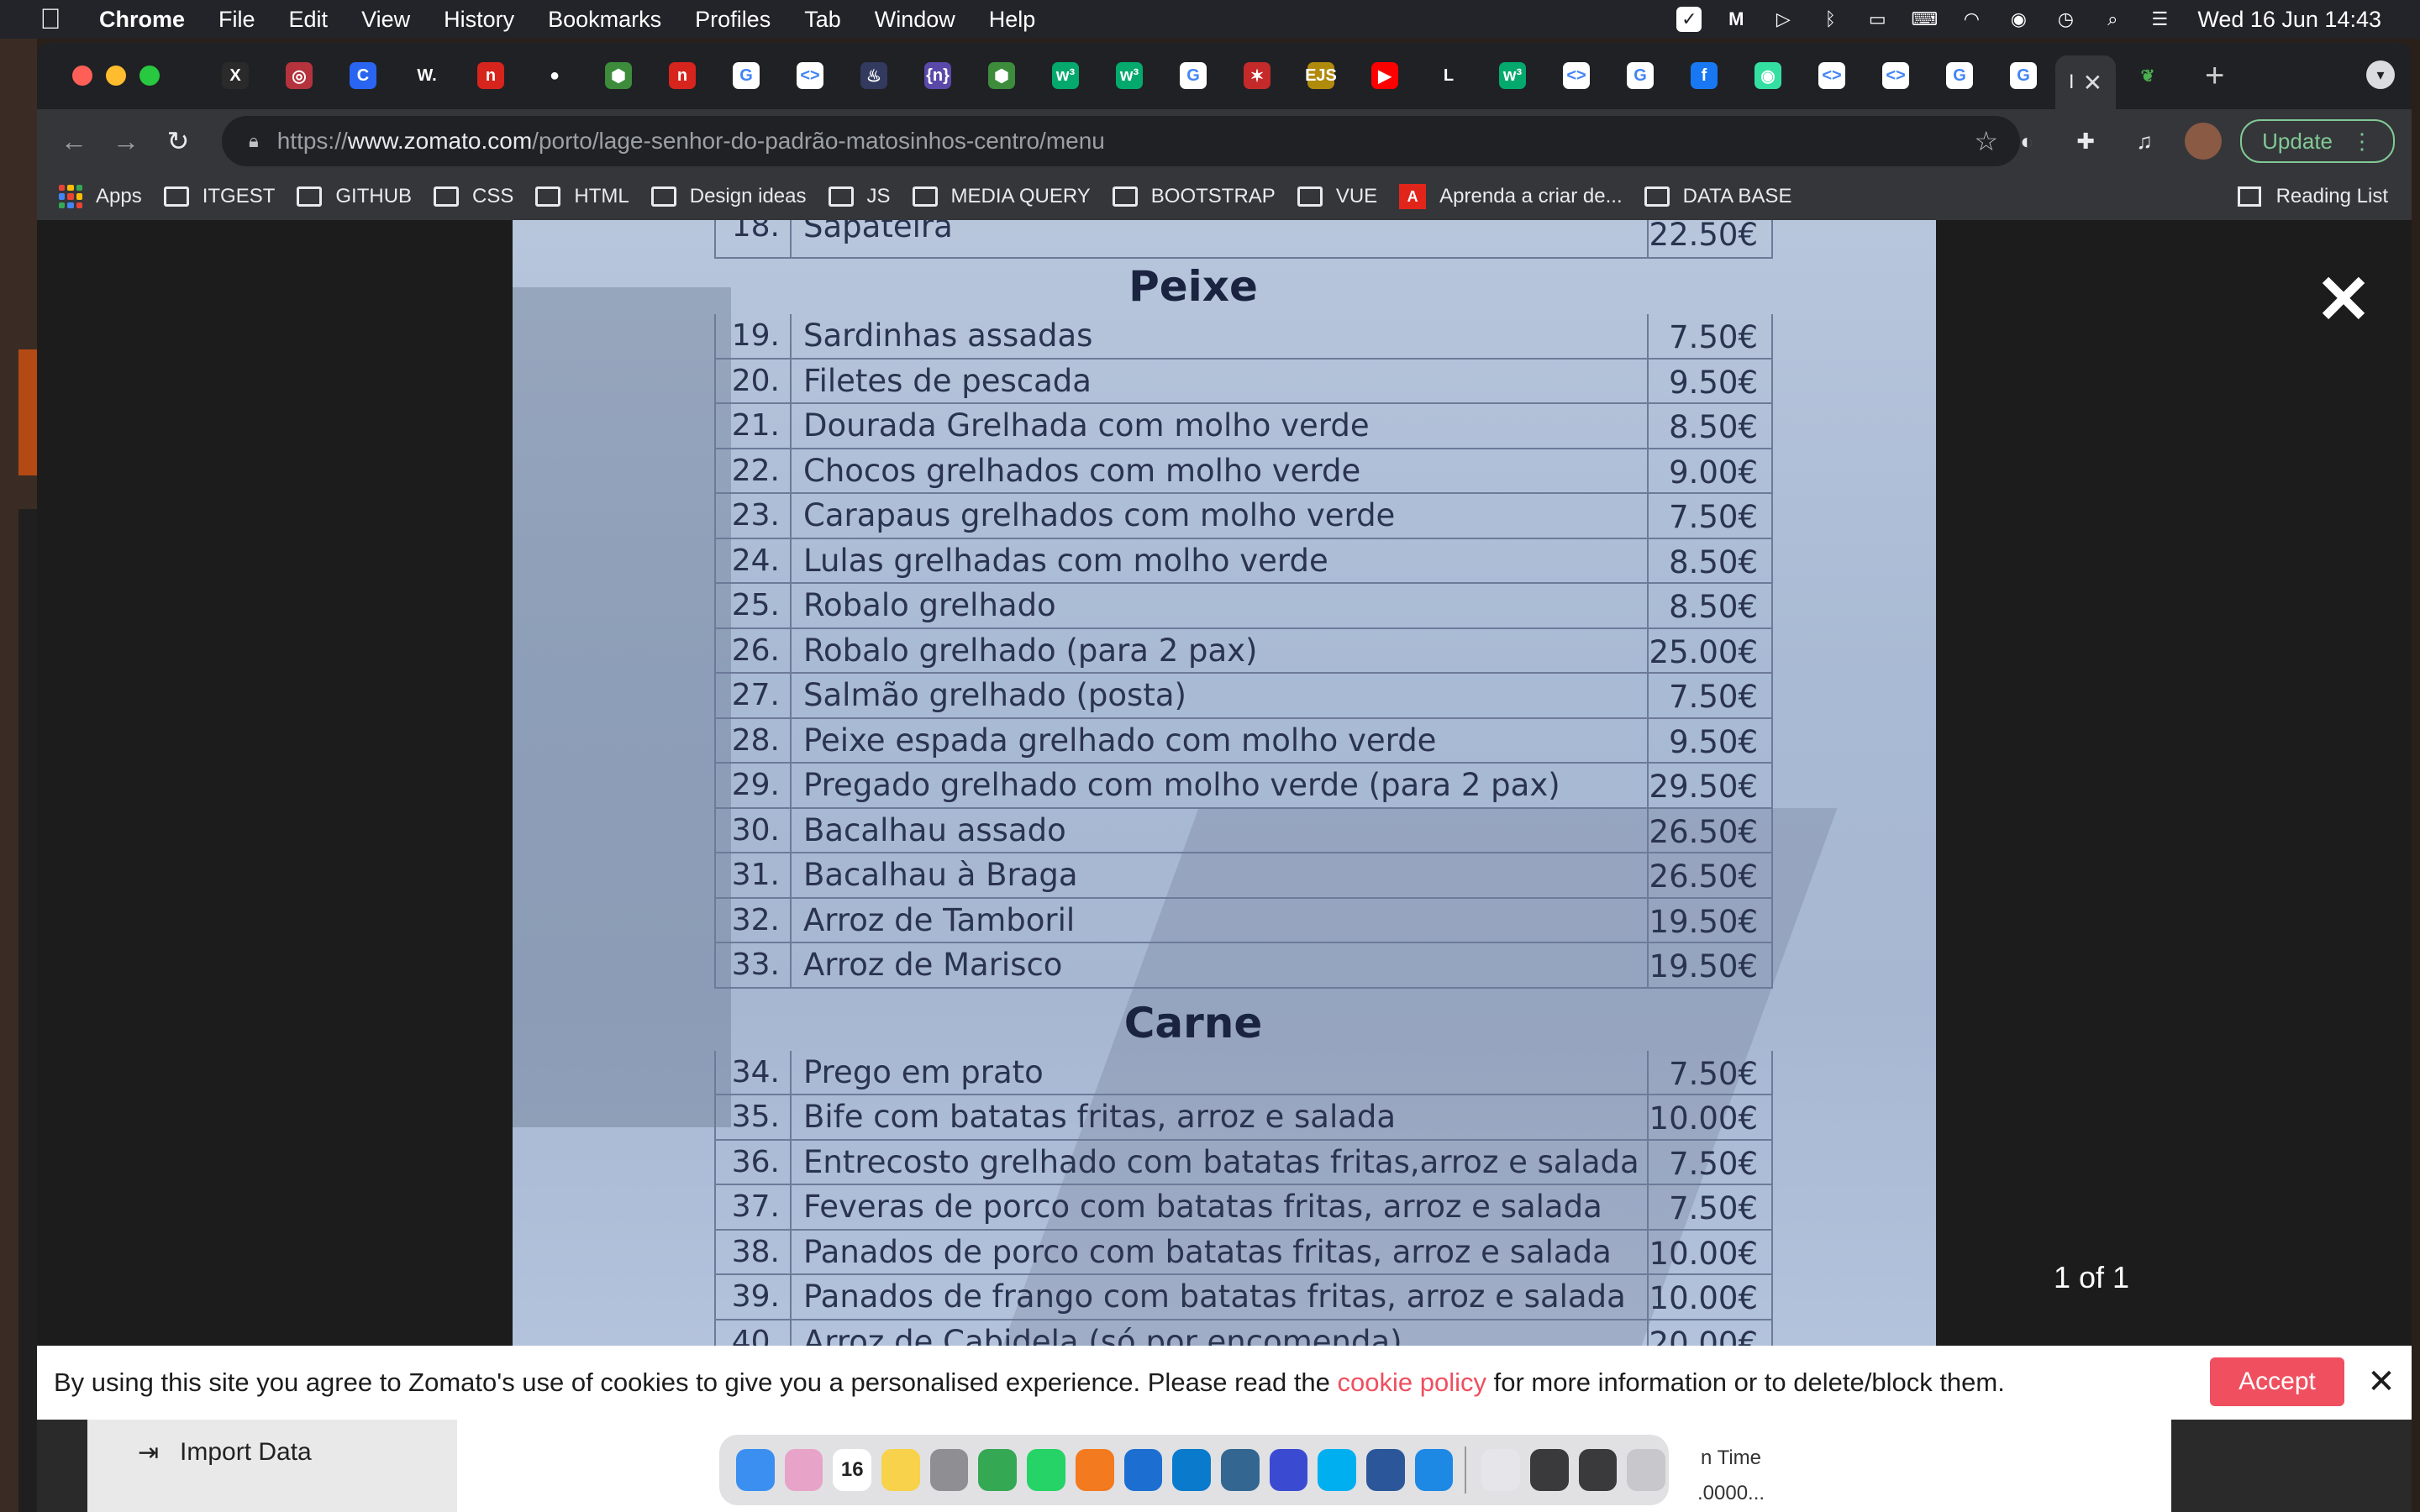  I want to click on notes-icon, so click(901, 1470).